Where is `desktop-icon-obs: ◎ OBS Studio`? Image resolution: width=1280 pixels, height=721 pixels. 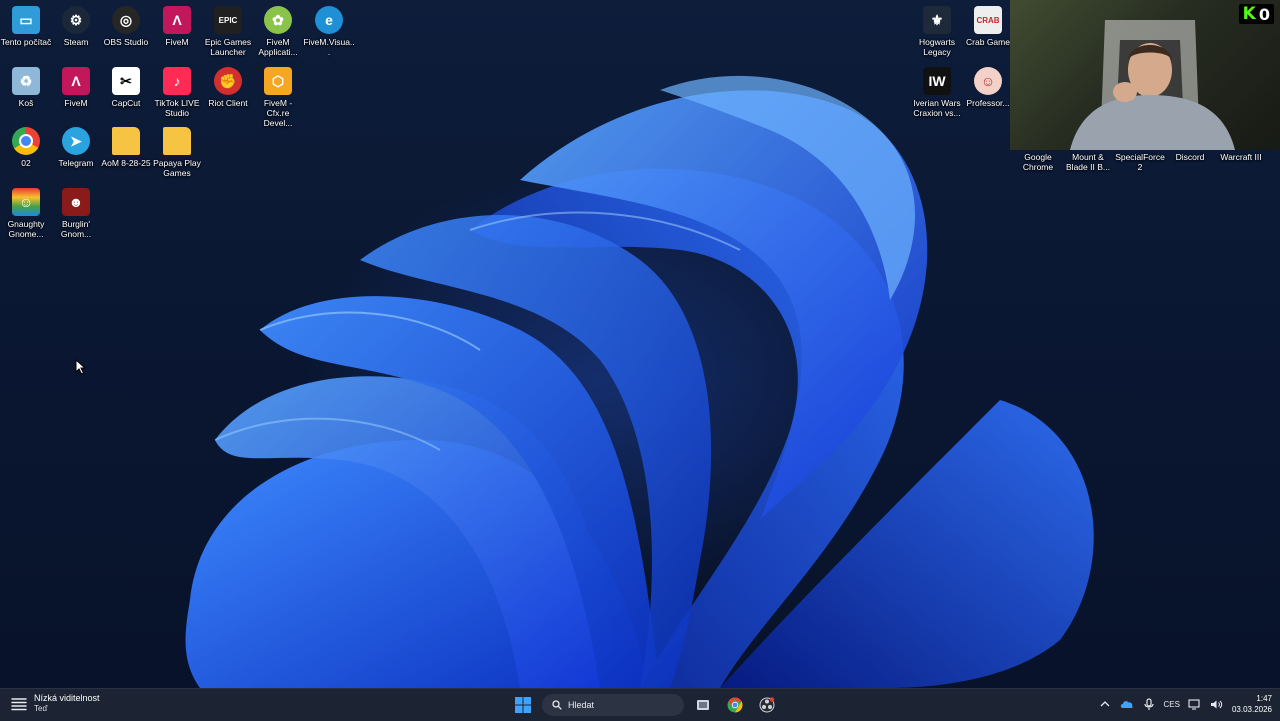 desktop-icon-obs: ◎ OBS Studio is located at coordinates (126, 24).